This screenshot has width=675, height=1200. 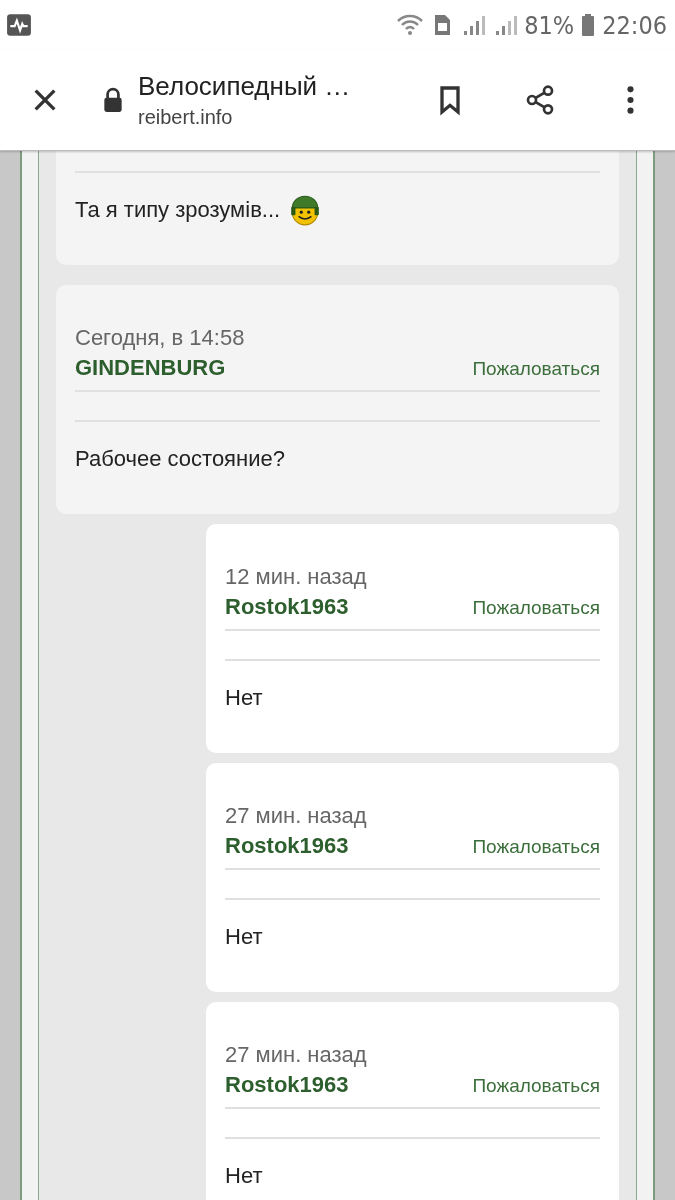 I want to click on post-date: 12 мин. назад, so click(x=296, y=577).